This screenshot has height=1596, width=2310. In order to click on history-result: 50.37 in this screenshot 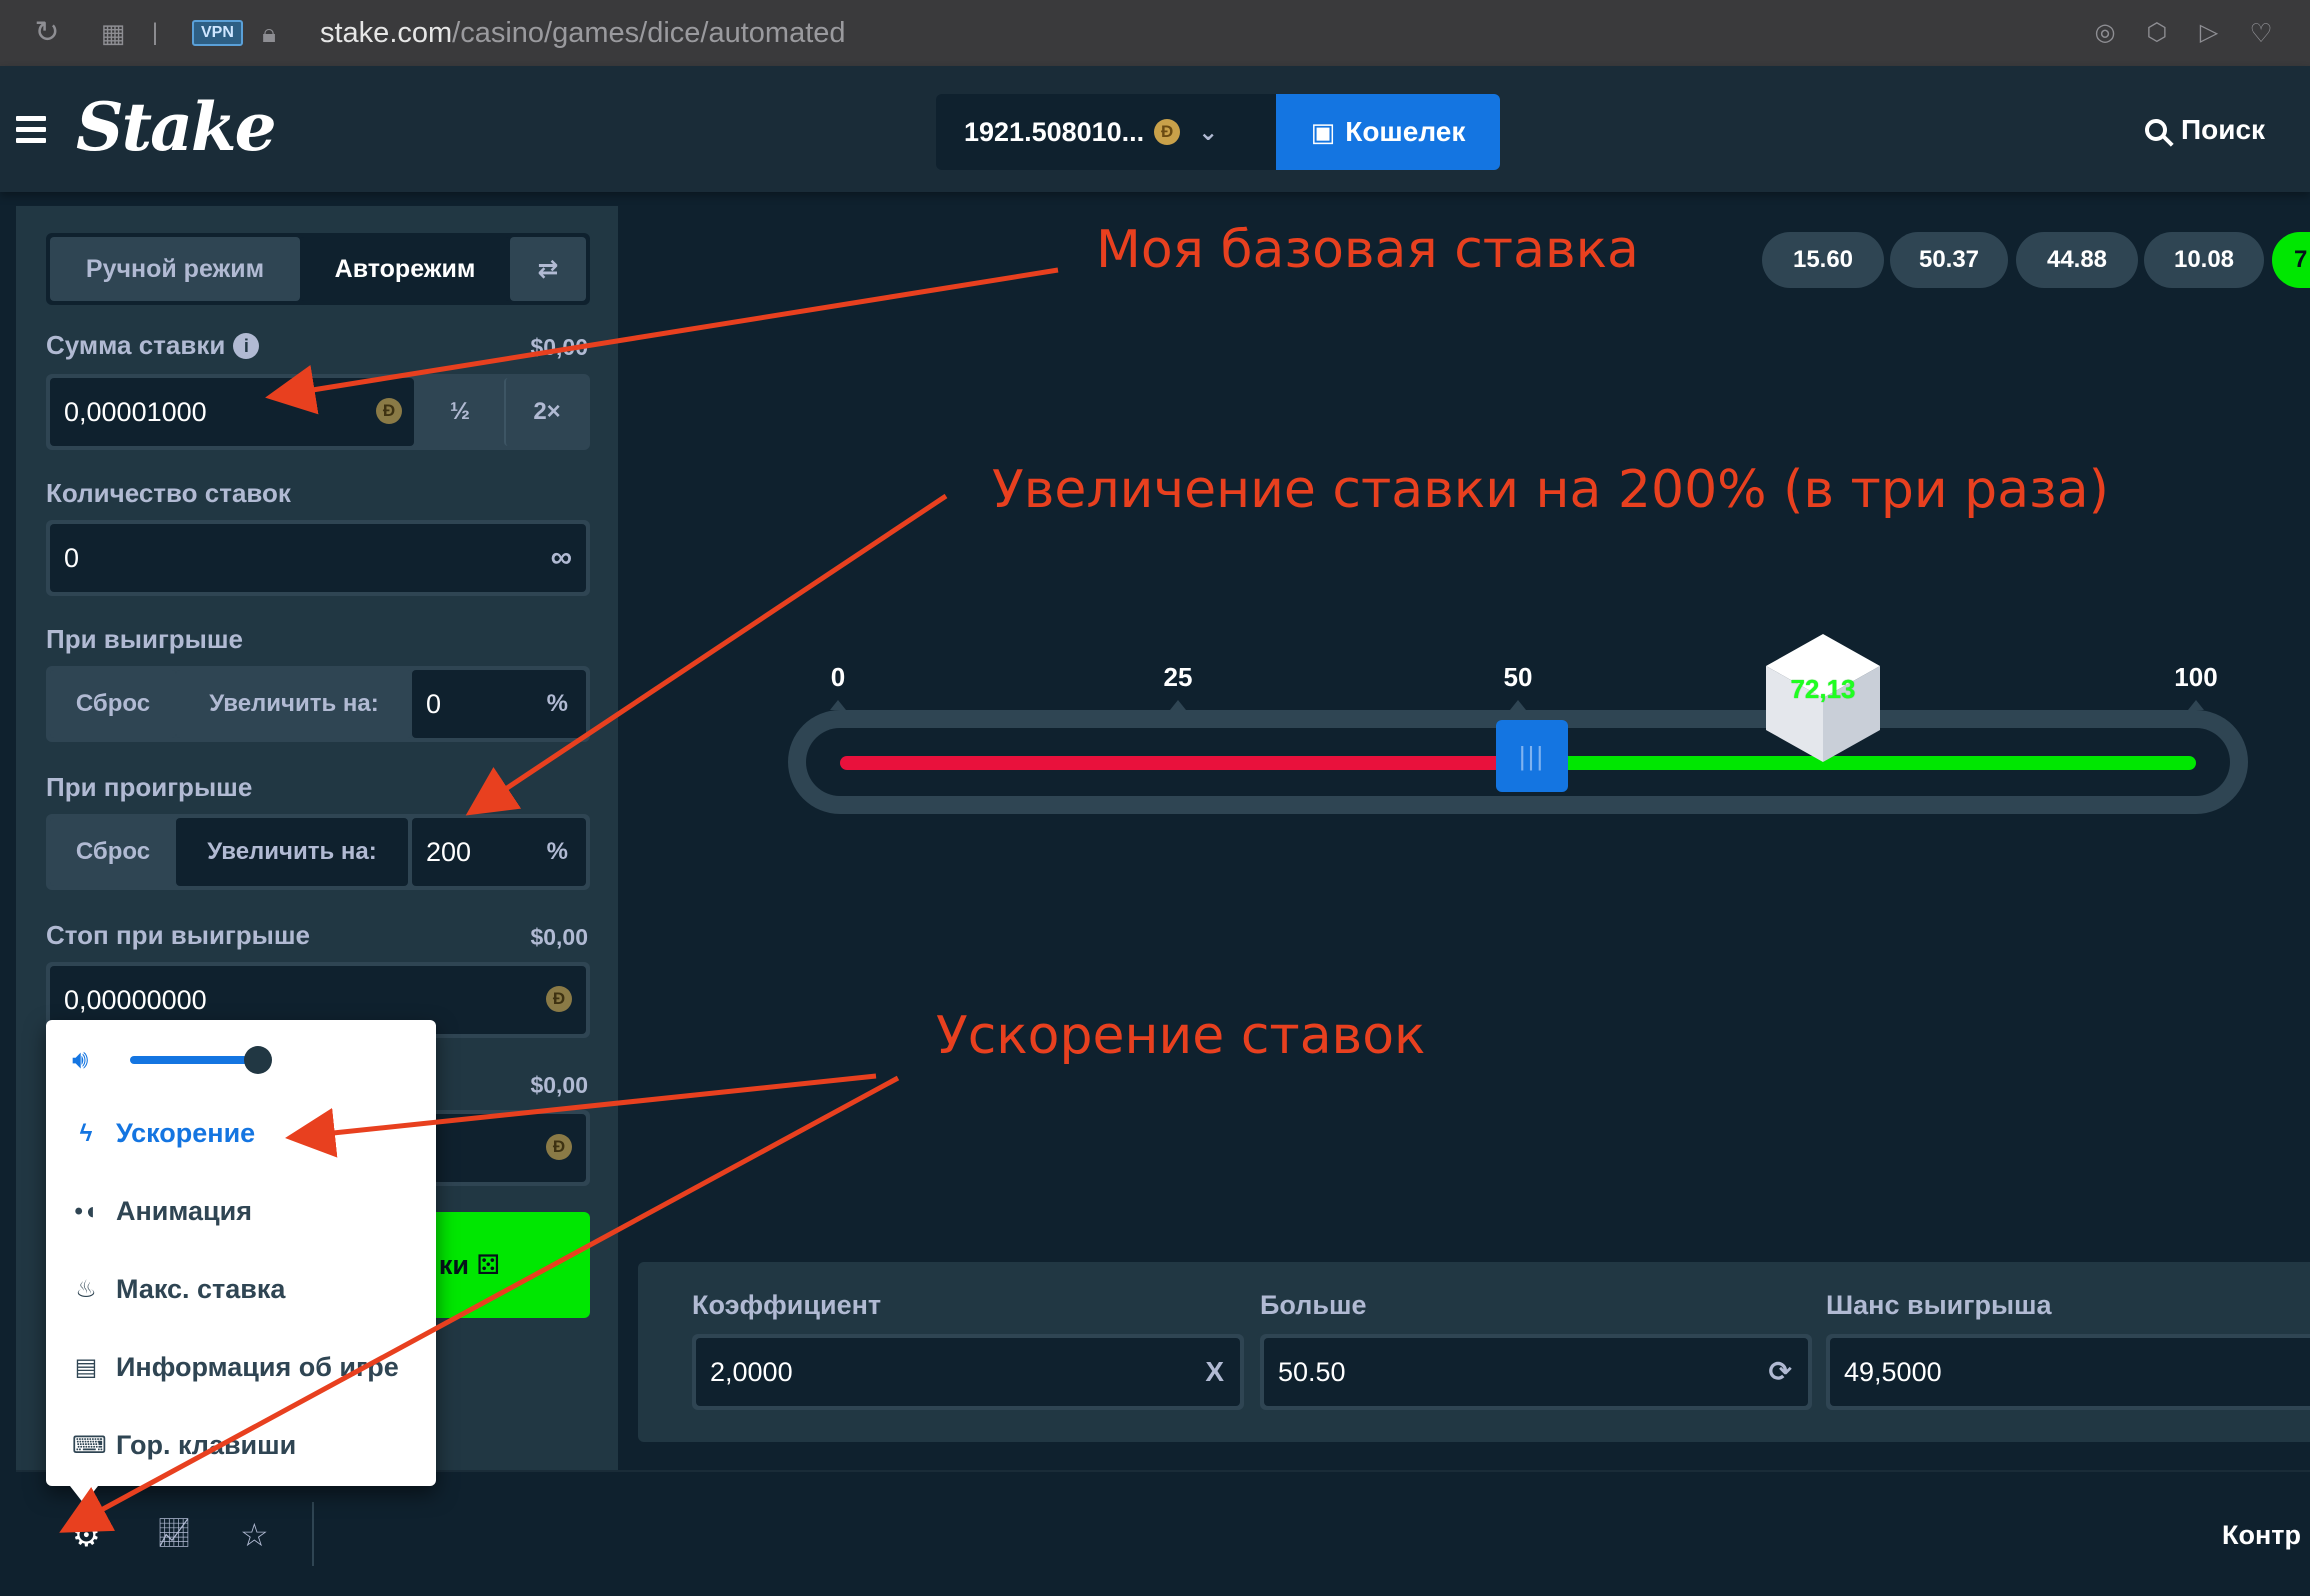, I will do `click(1949, 260)`.